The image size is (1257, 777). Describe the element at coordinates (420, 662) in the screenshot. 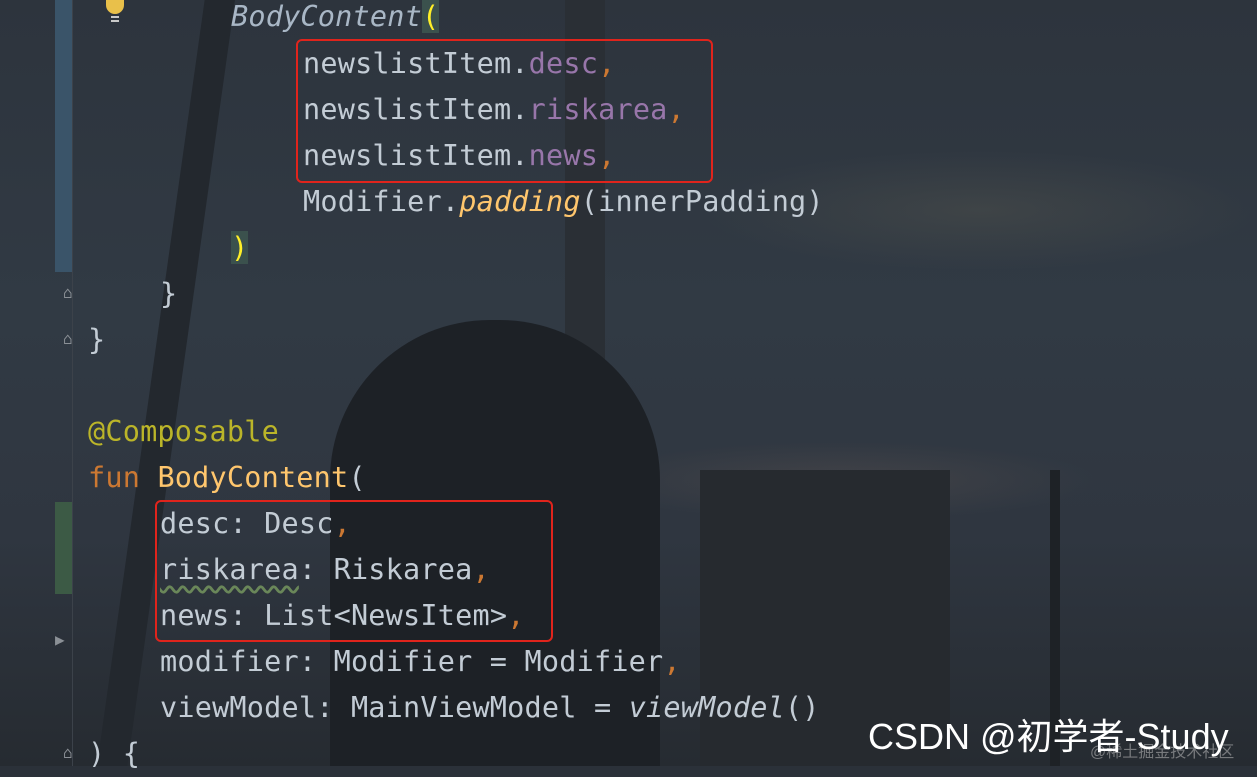

I see `code-line: modifier: Modifier = Modifier,` at that location.